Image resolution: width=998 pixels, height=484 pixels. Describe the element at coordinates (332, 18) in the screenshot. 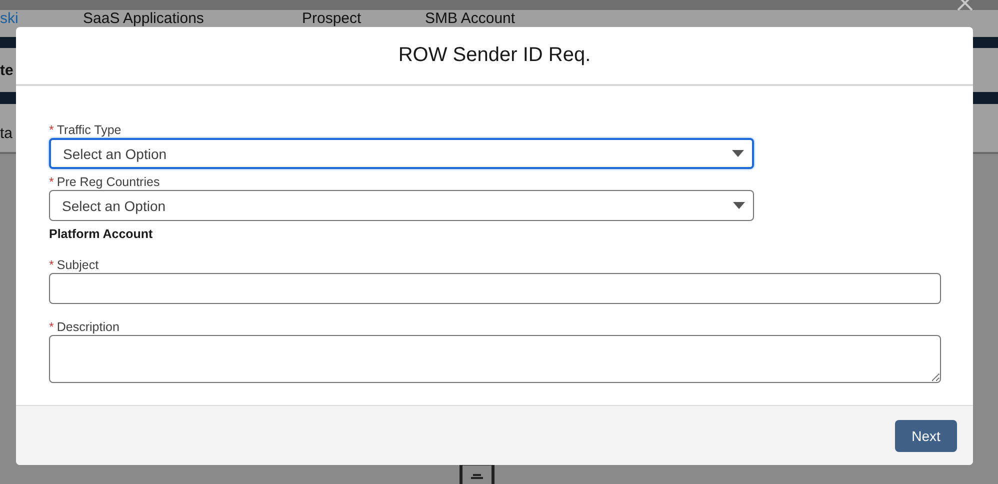

I see `field-value: Prospect` at that location.